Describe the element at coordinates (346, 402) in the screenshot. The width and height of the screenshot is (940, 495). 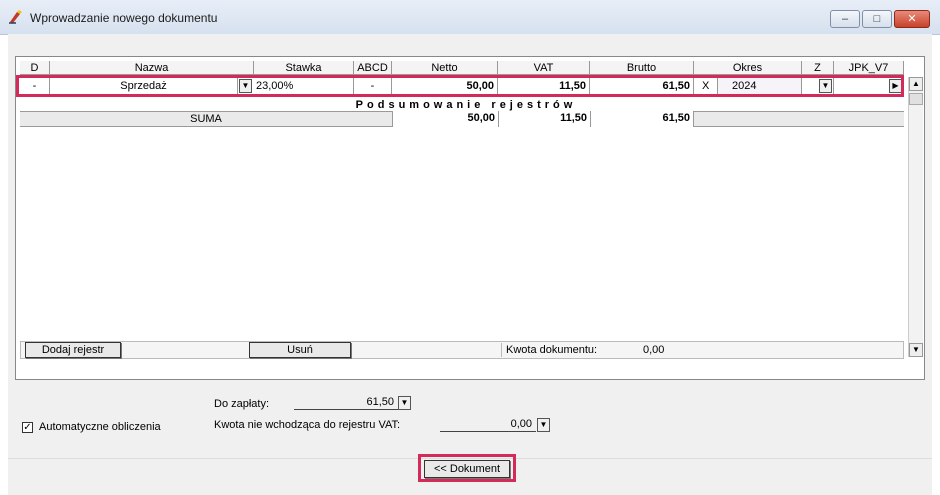
I see `do-zaplaty-field: 61,50` at that location.